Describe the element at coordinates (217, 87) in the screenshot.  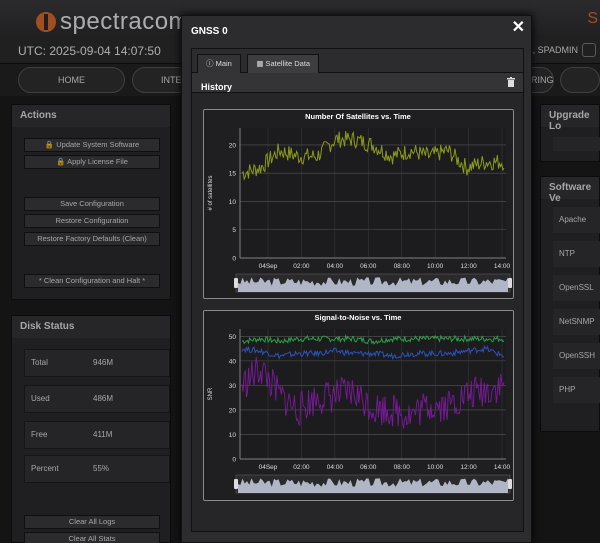
I see `history-title: History` at that location.